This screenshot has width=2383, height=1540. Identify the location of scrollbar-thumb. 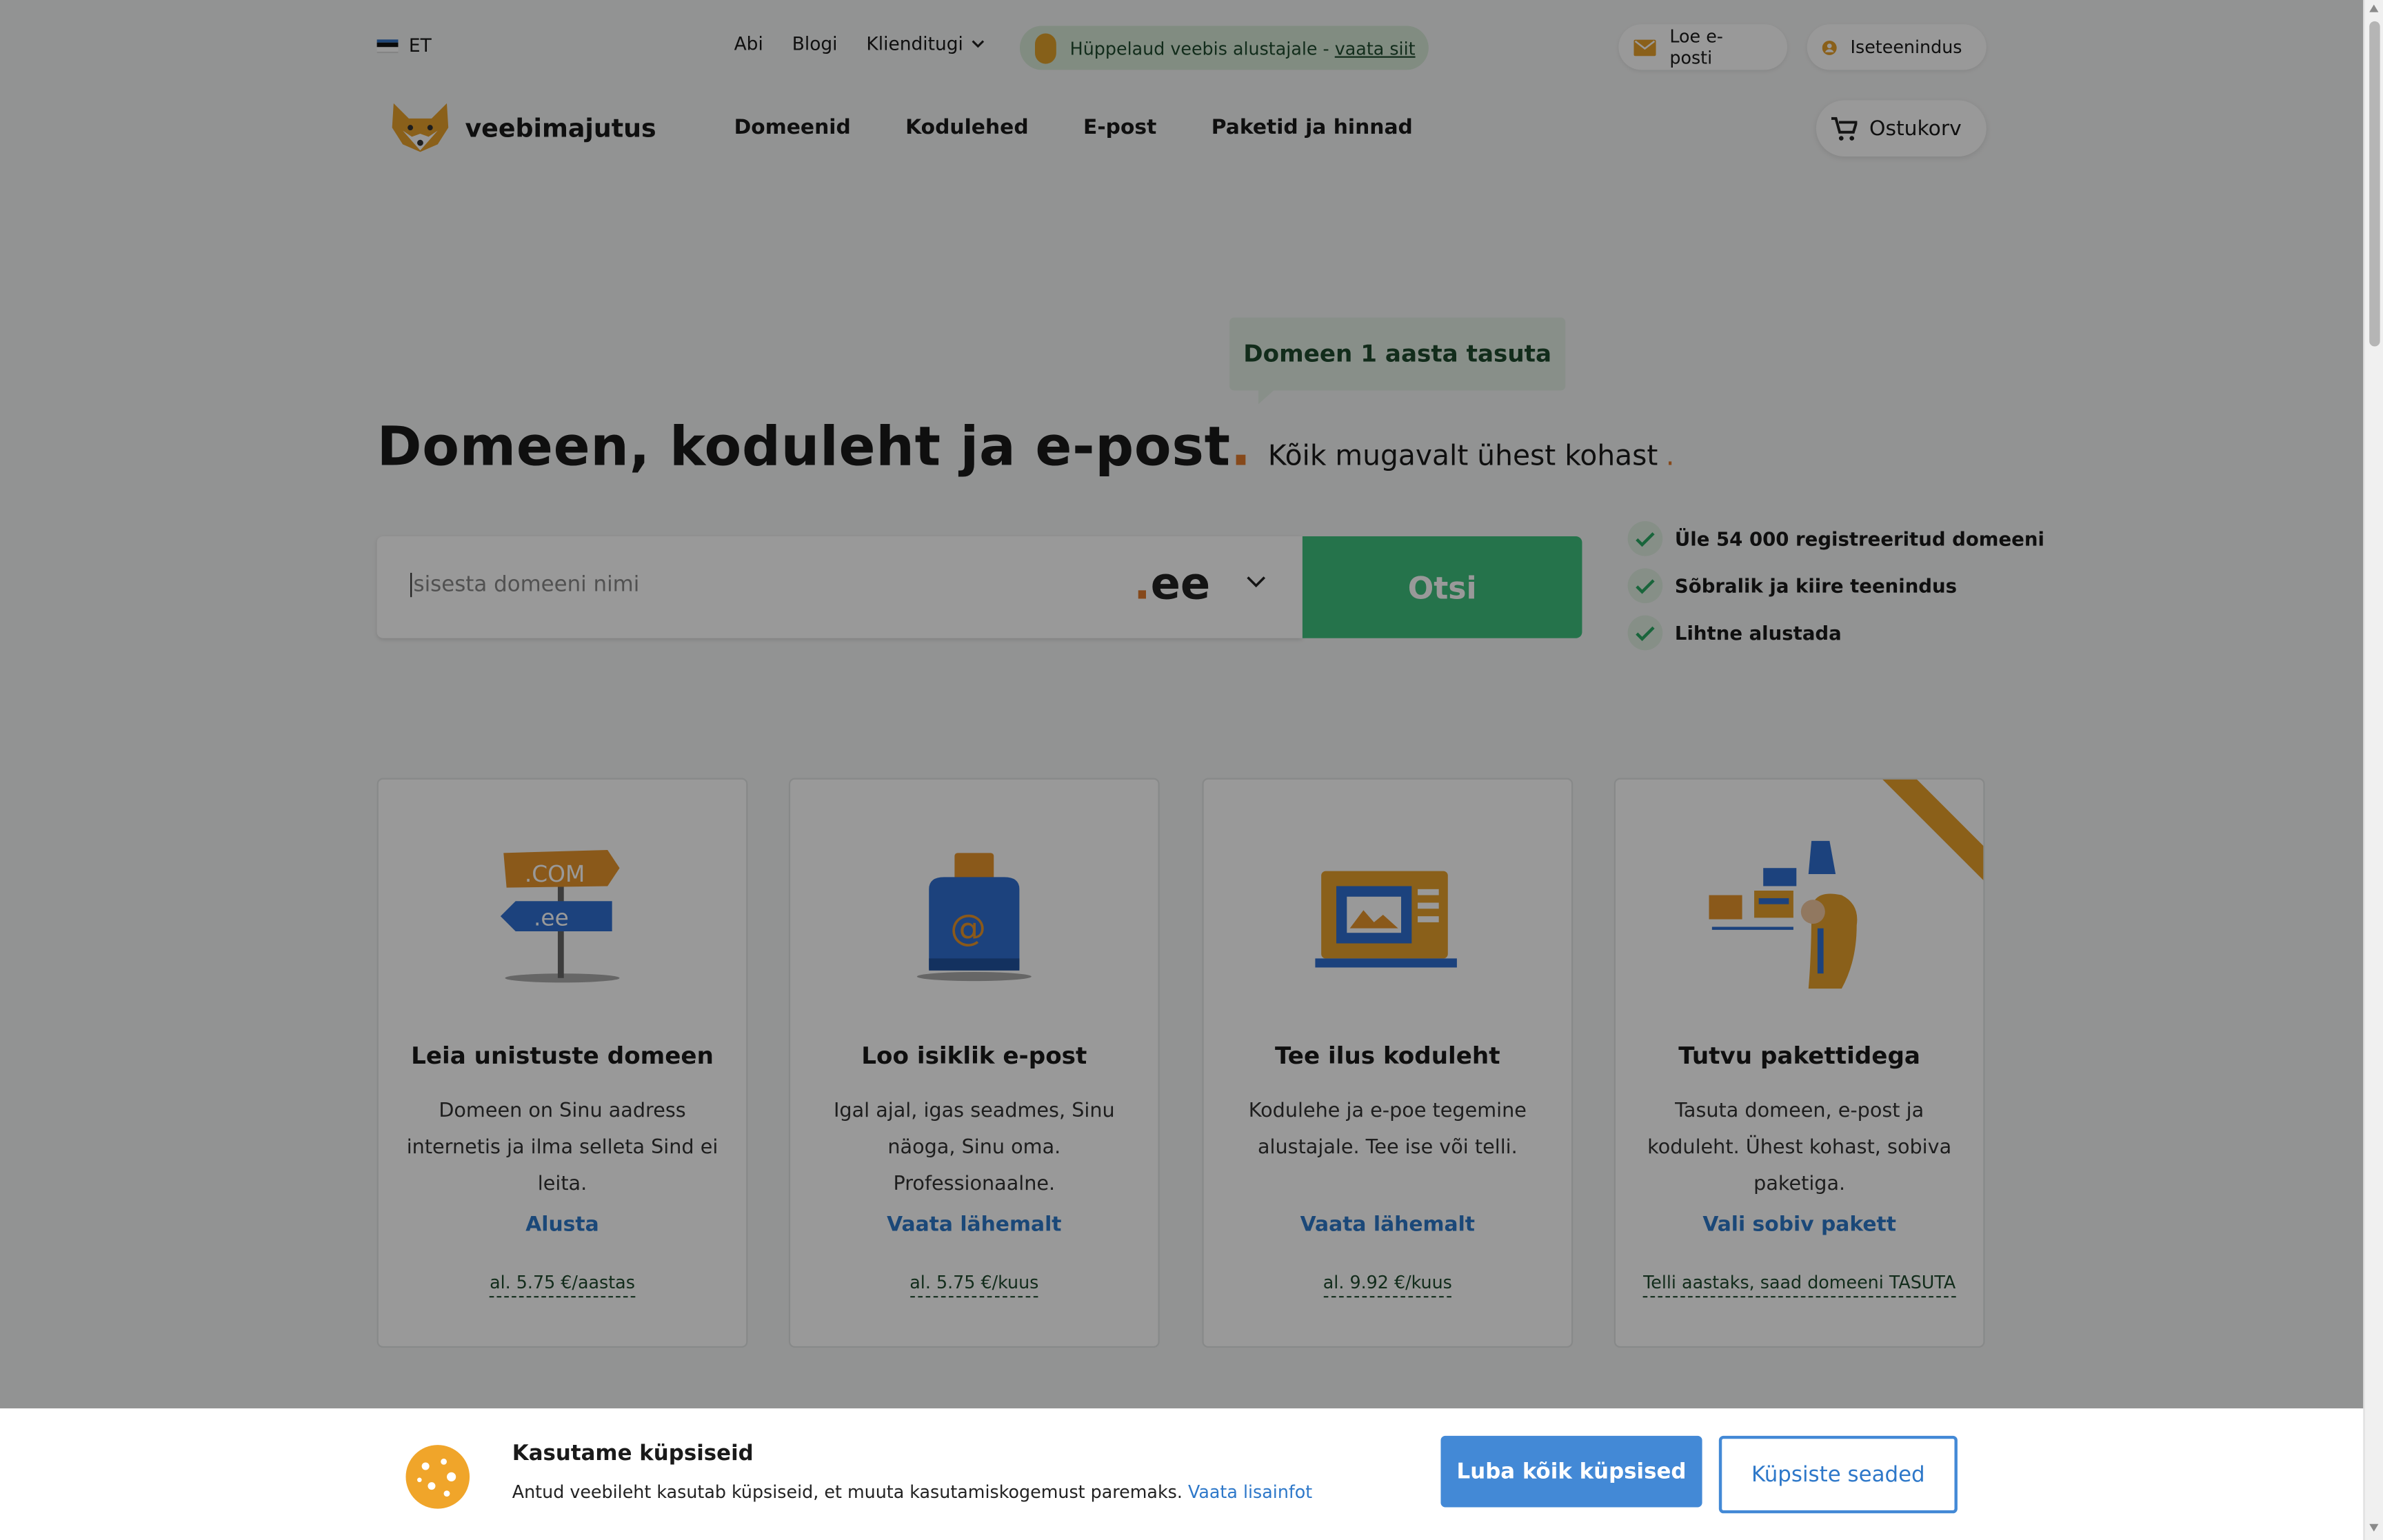
(2374, 184).